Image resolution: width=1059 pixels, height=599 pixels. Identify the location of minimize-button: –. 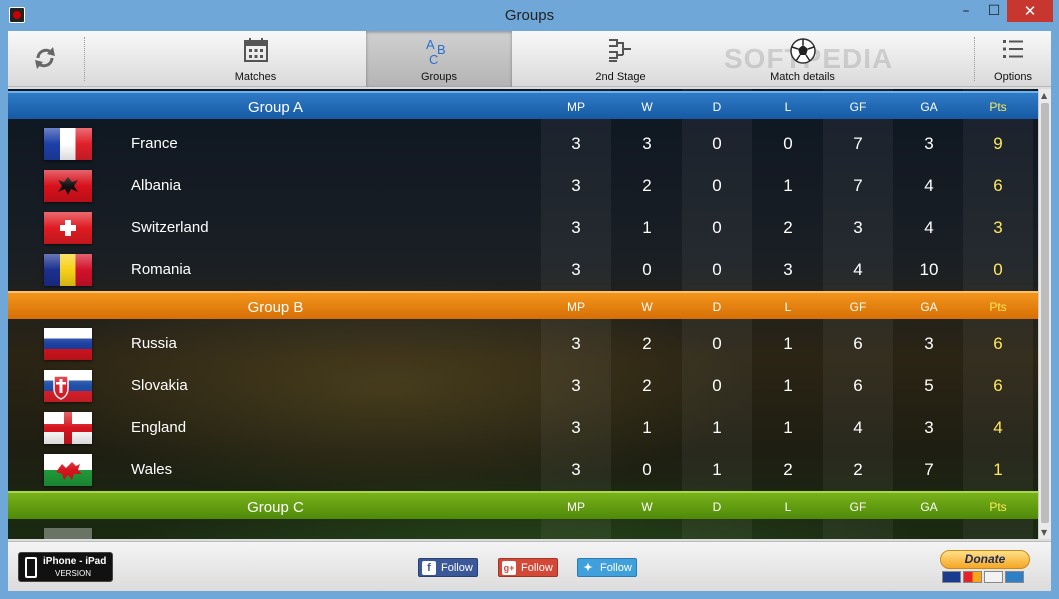
(966, 11).